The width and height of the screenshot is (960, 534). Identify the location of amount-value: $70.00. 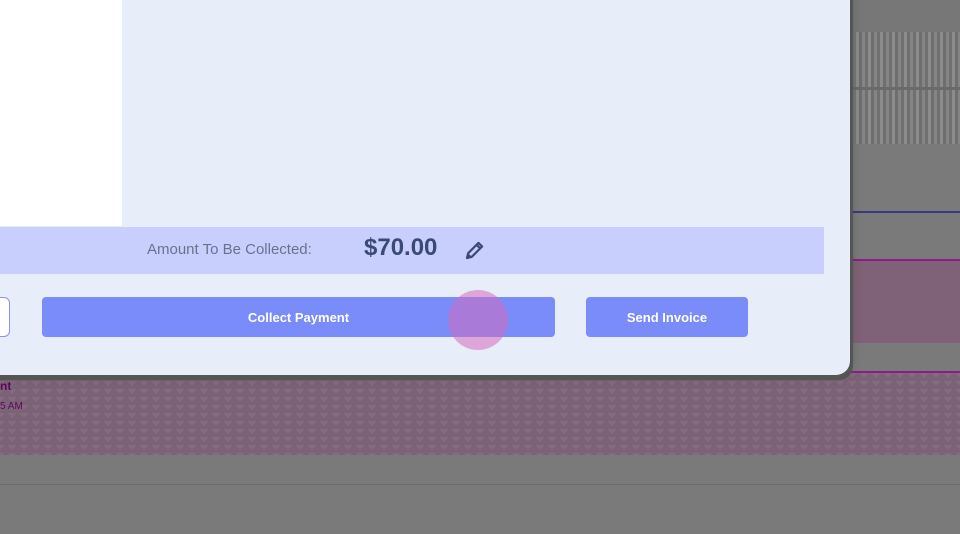
(401, 247).